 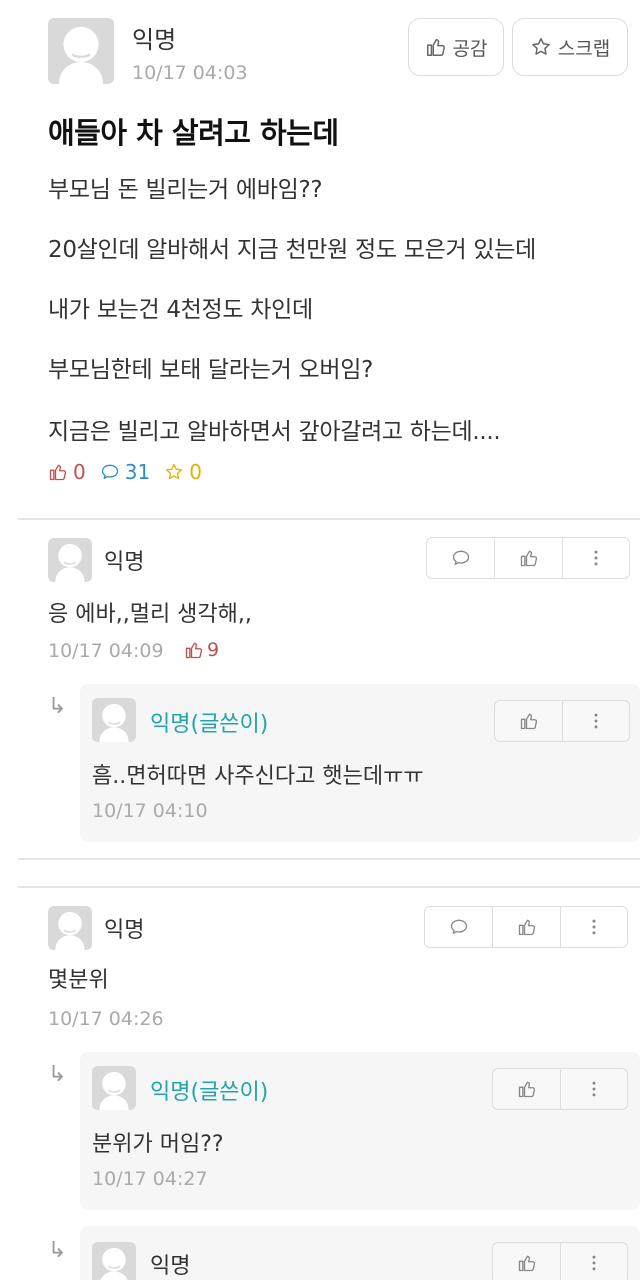 I want to click on comment-text: 흠..면허따면 사주신다고 햇는데ㅠㅠ, so click(x=258, y=776).